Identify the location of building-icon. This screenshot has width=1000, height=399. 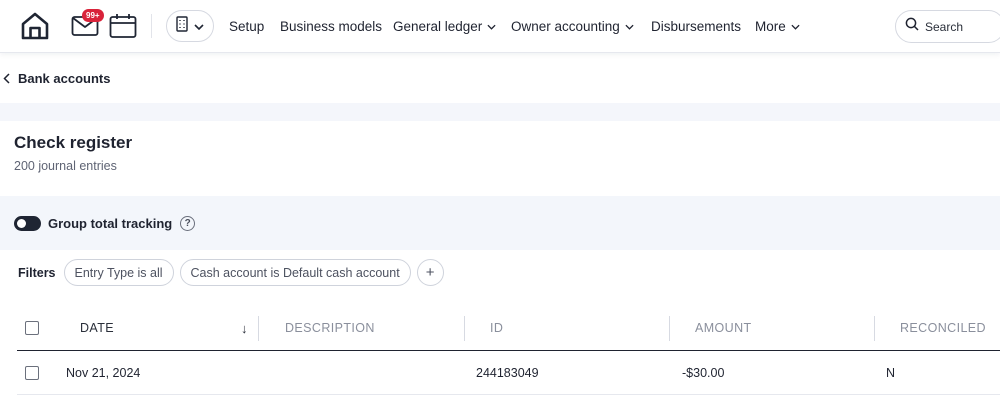
(182, 26).